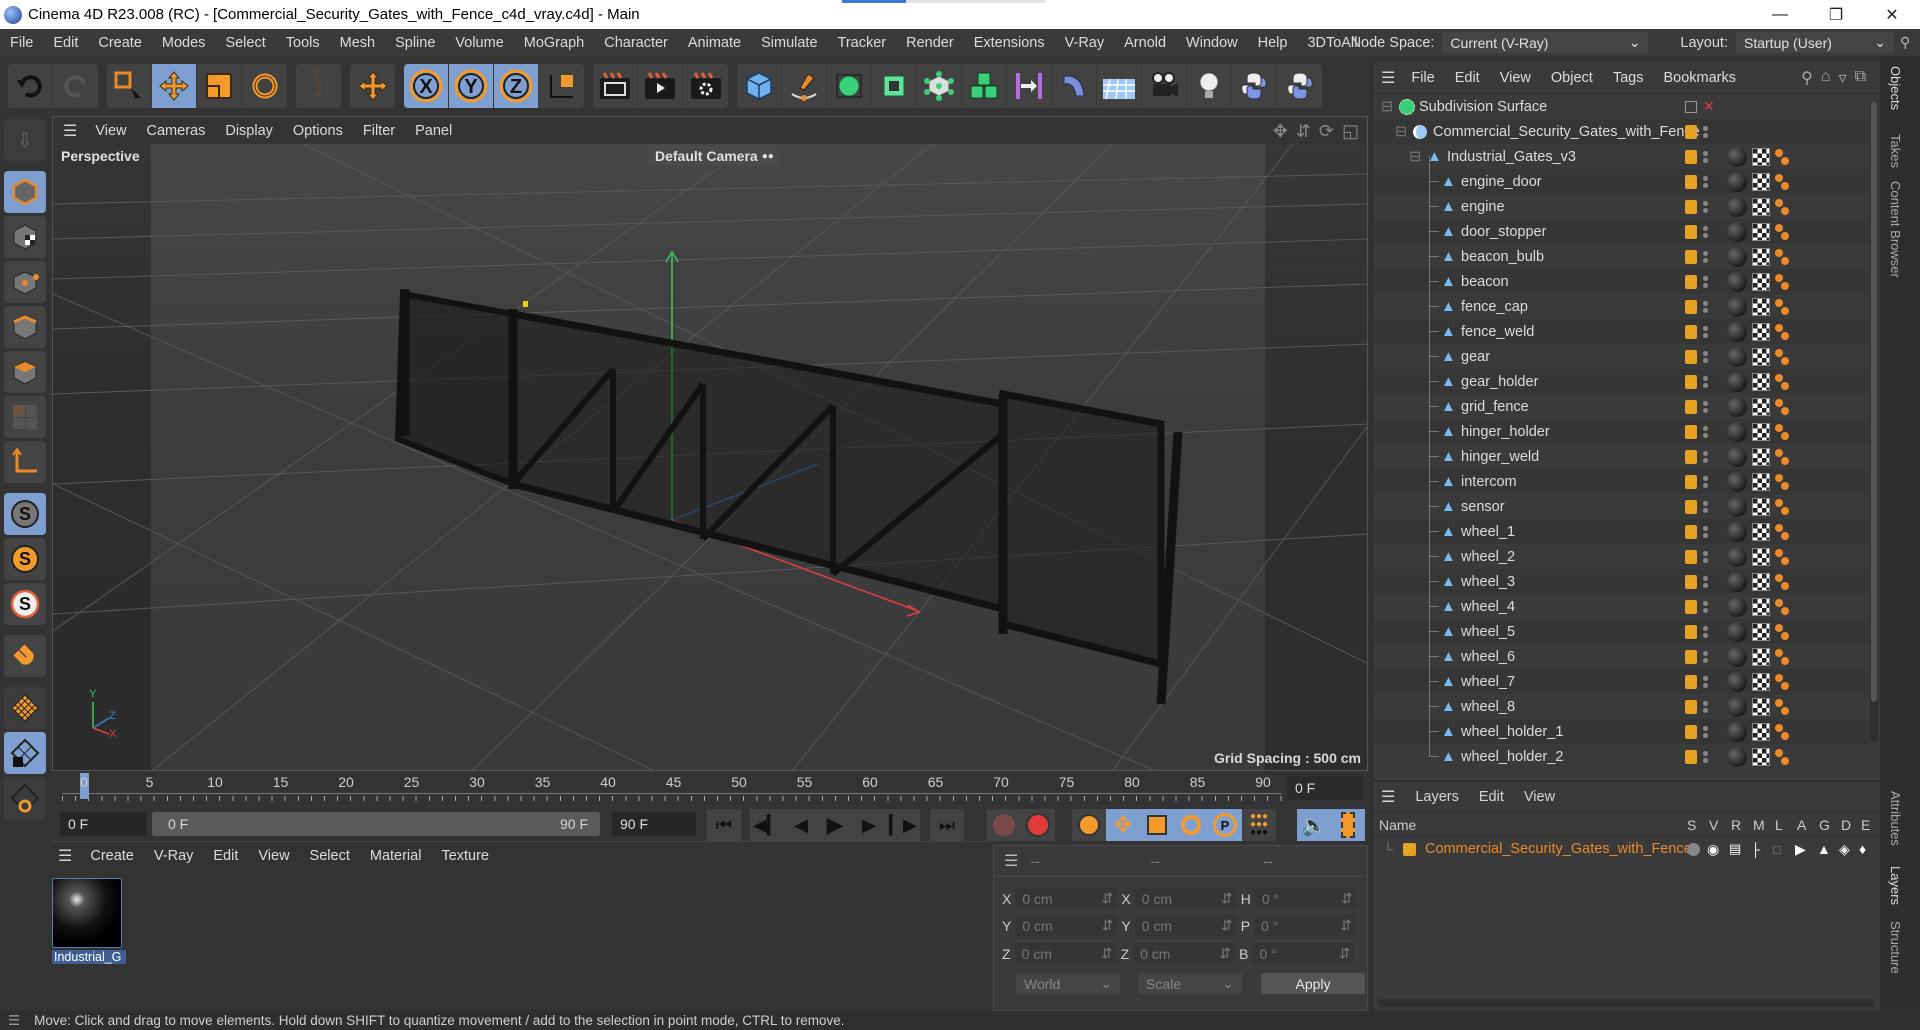  I want to click on material-menu-edit: Edit, so click(225, 856).